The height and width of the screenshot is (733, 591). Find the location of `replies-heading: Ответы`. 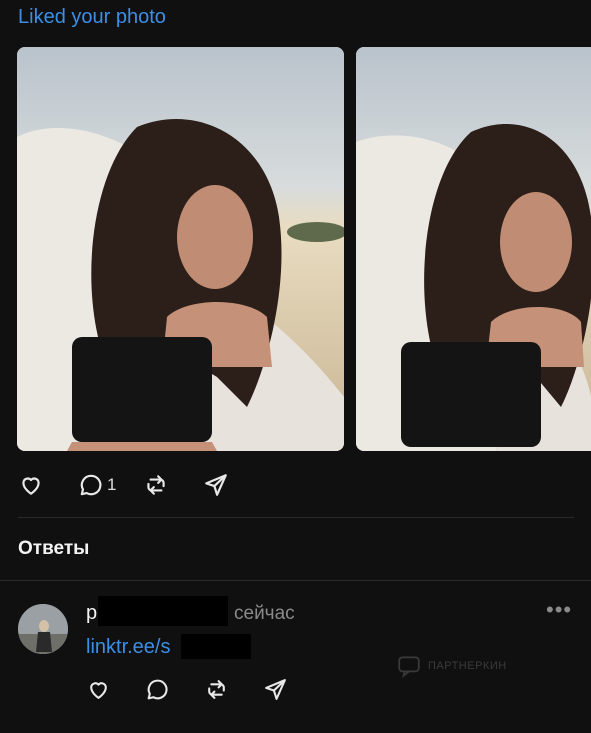

replies-heading: Ответы is located at coordinates (54, 548).